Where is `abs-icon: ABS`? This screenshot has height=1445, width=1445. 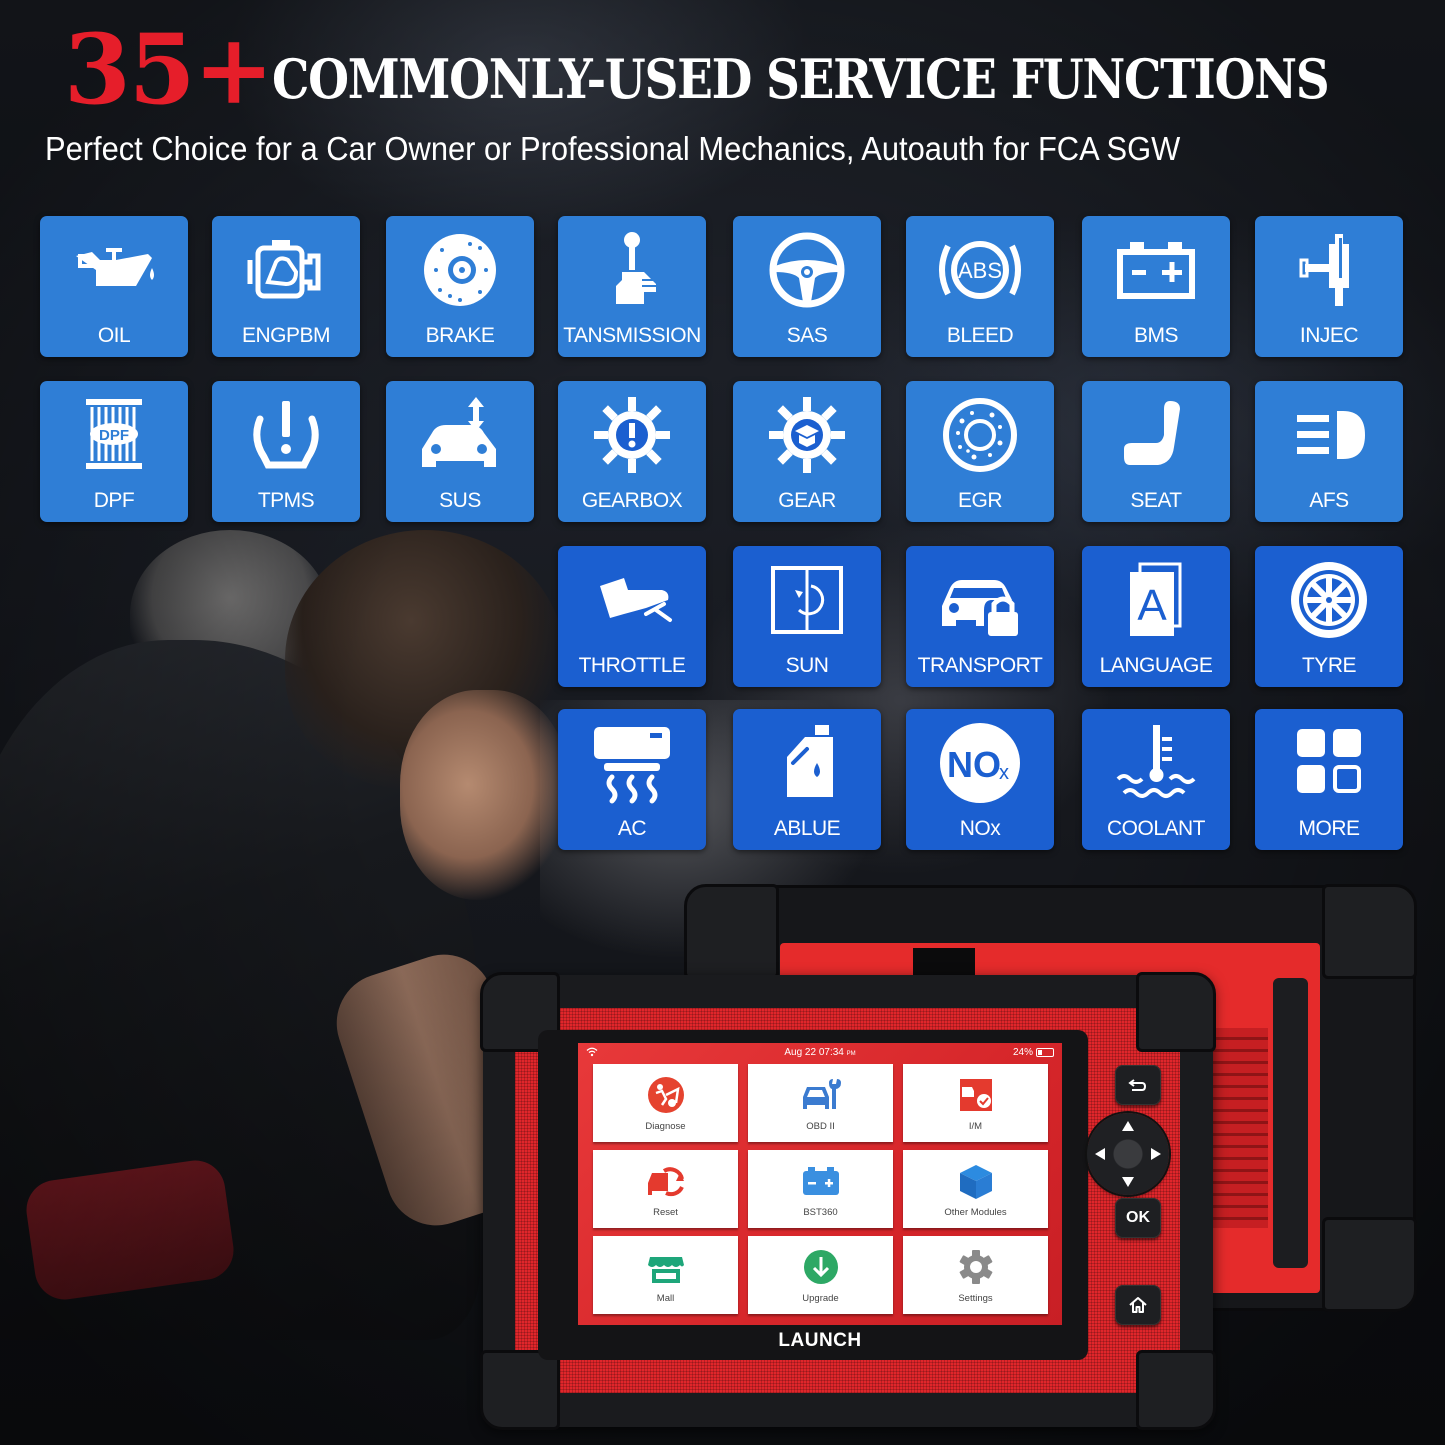
abs-icon: ABS is located at coordinates (980, 269).